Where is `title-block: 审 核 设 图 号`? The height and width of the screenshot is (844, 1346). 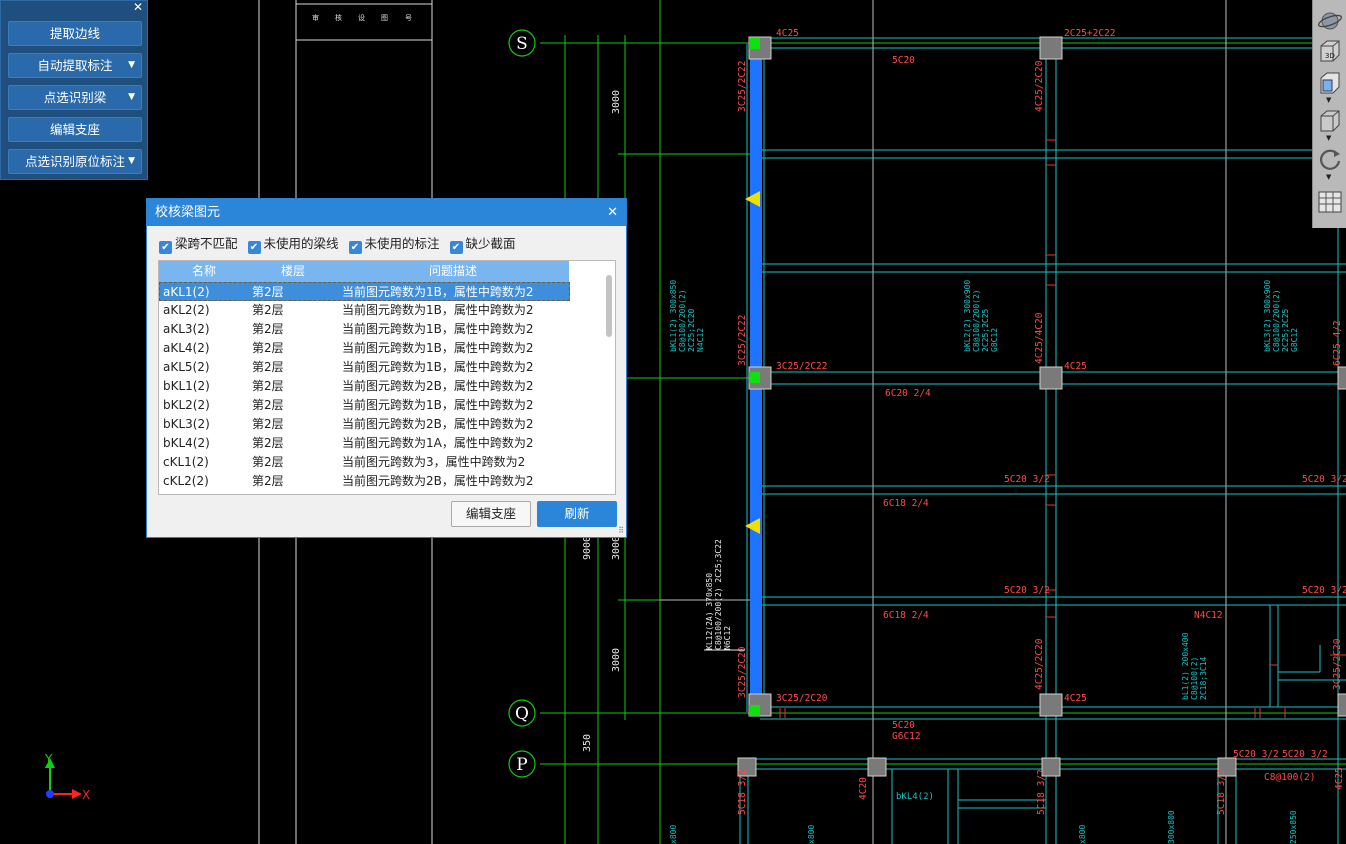 title-block: 审 核 设 图 号 is located at coordinates (362, 17).